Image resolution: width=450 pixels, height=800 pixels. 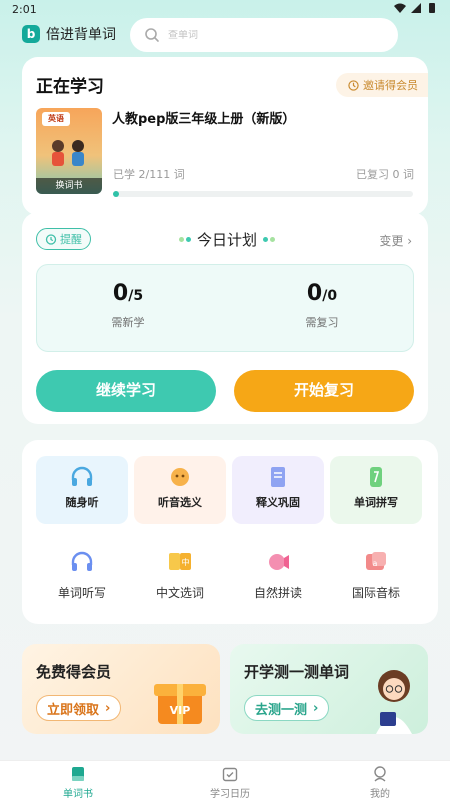 I want to click on spelling-icon, so click(x=376, y=477).